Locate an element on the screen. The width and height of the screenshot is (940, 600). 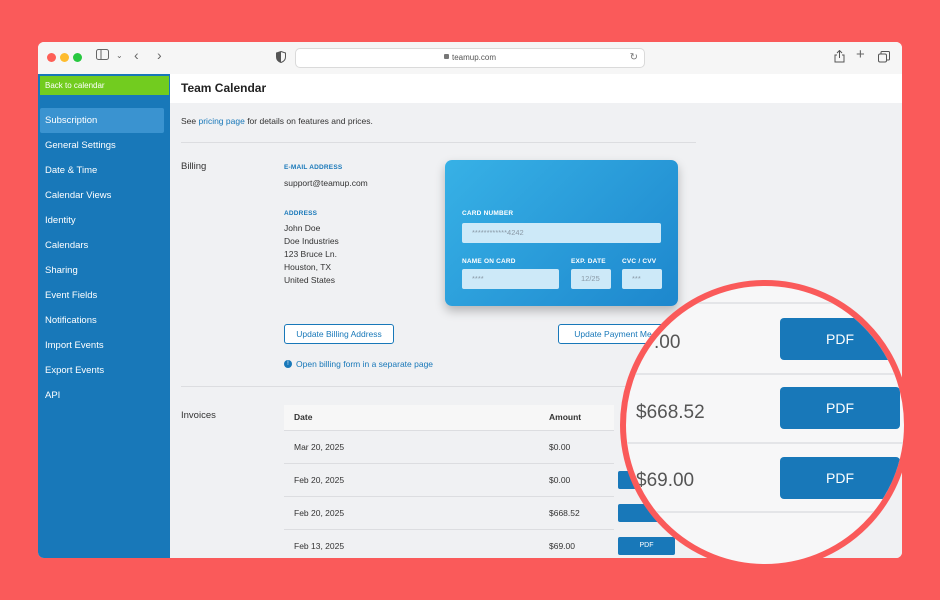
sidebar-item-calendars: Calendars is located at coordinates (101, 245).